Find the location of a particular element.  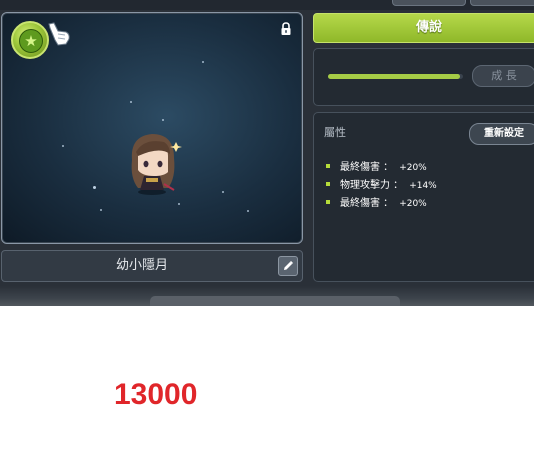

grade-banner: 傳說 is located at coordinates (423, 28).